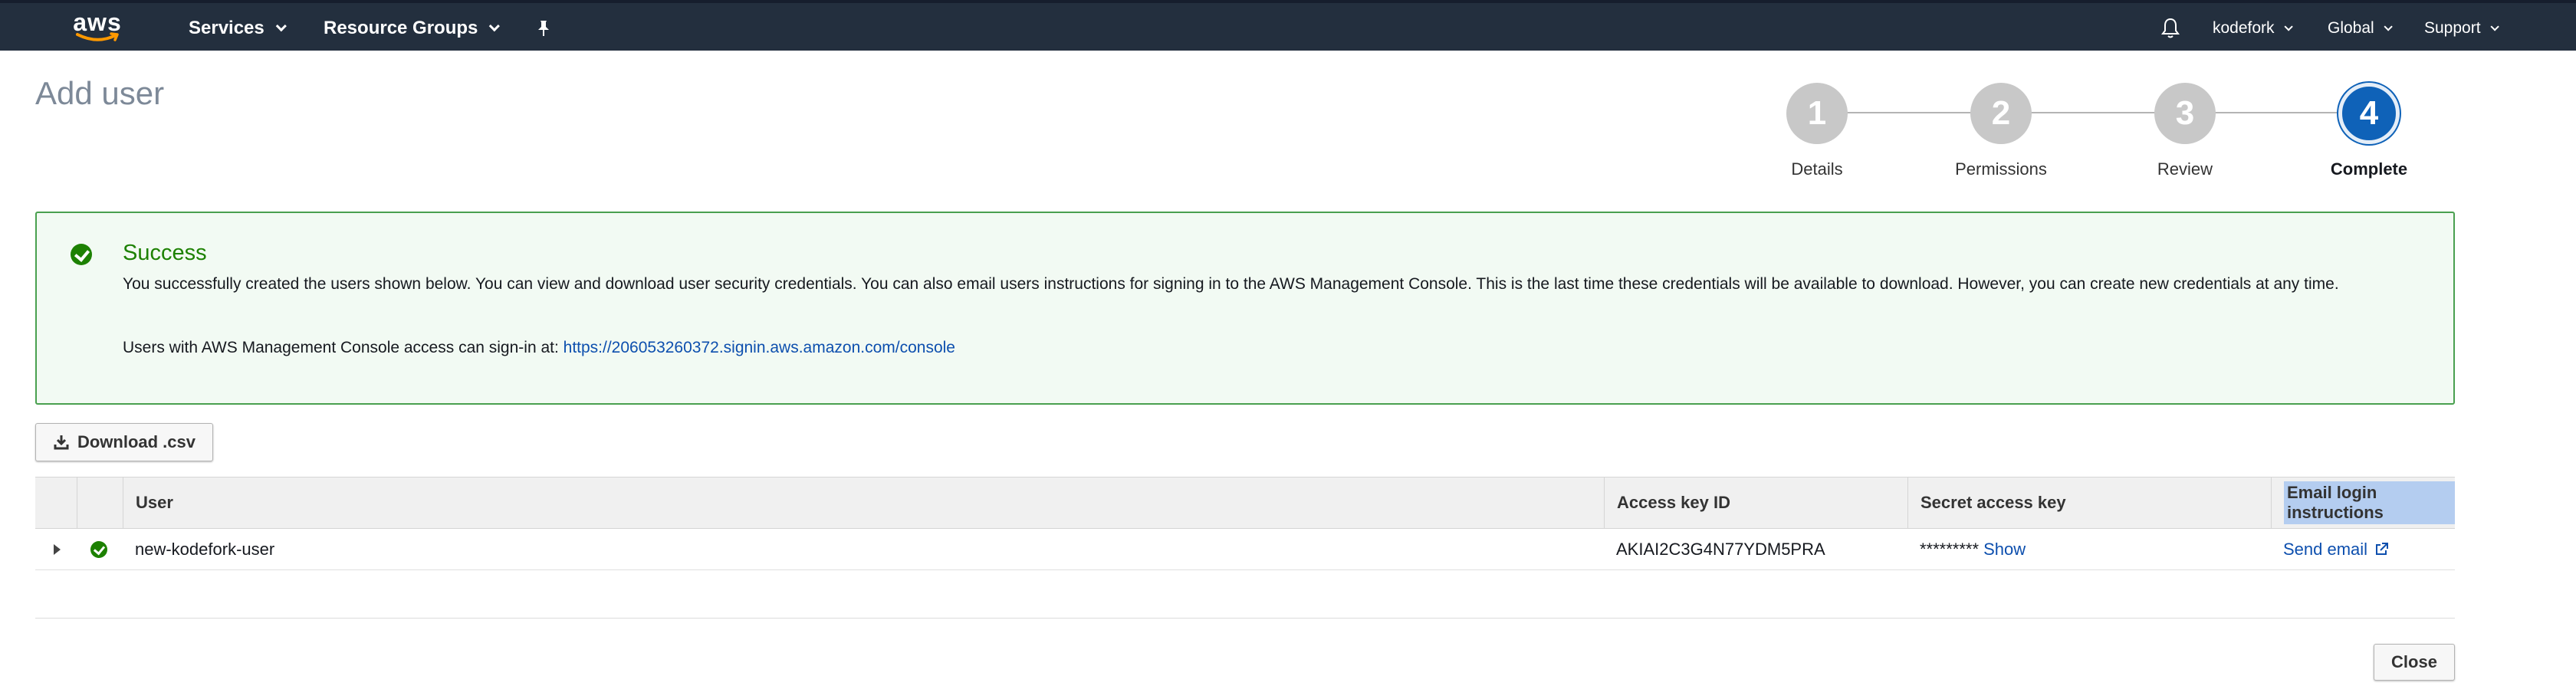  What do you see at coordinates (1817, 113) in the screenshot?
I see `step-number: 1` at bounding box center [1817, 113].